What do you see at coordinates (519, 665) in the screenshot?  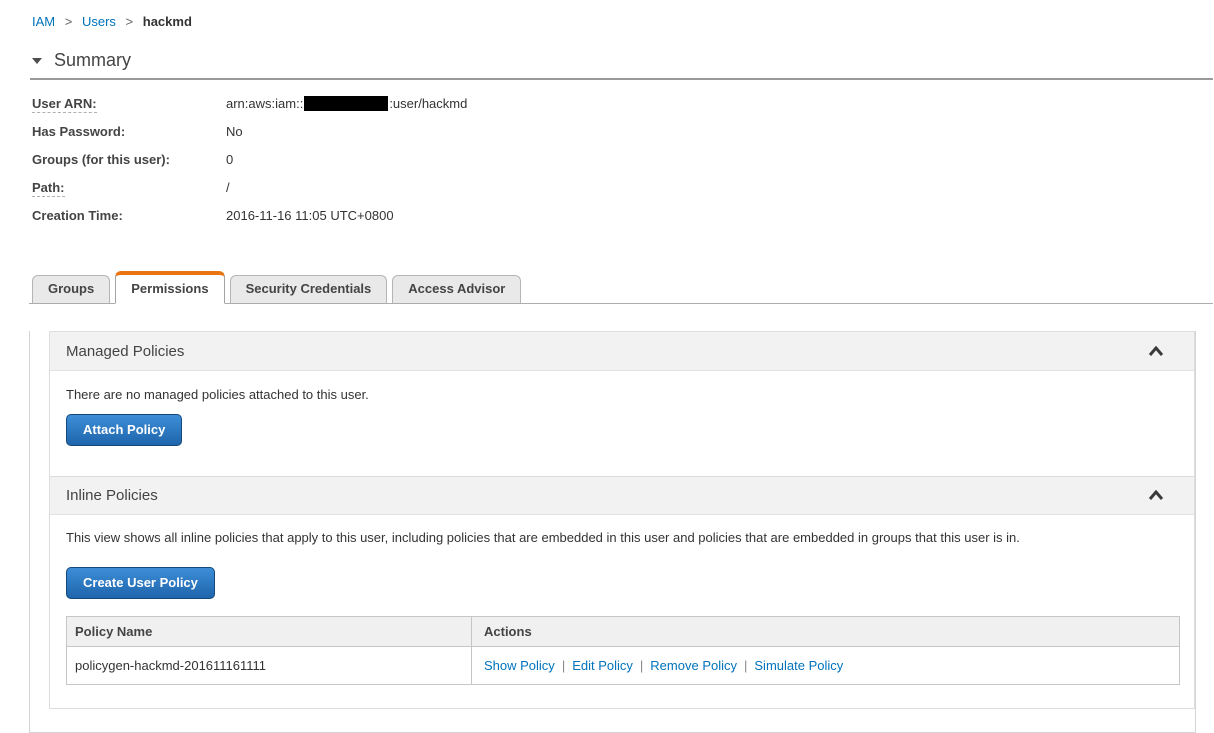 I see `show-policy-link: Show Policy` at bounding box center [519, 665].